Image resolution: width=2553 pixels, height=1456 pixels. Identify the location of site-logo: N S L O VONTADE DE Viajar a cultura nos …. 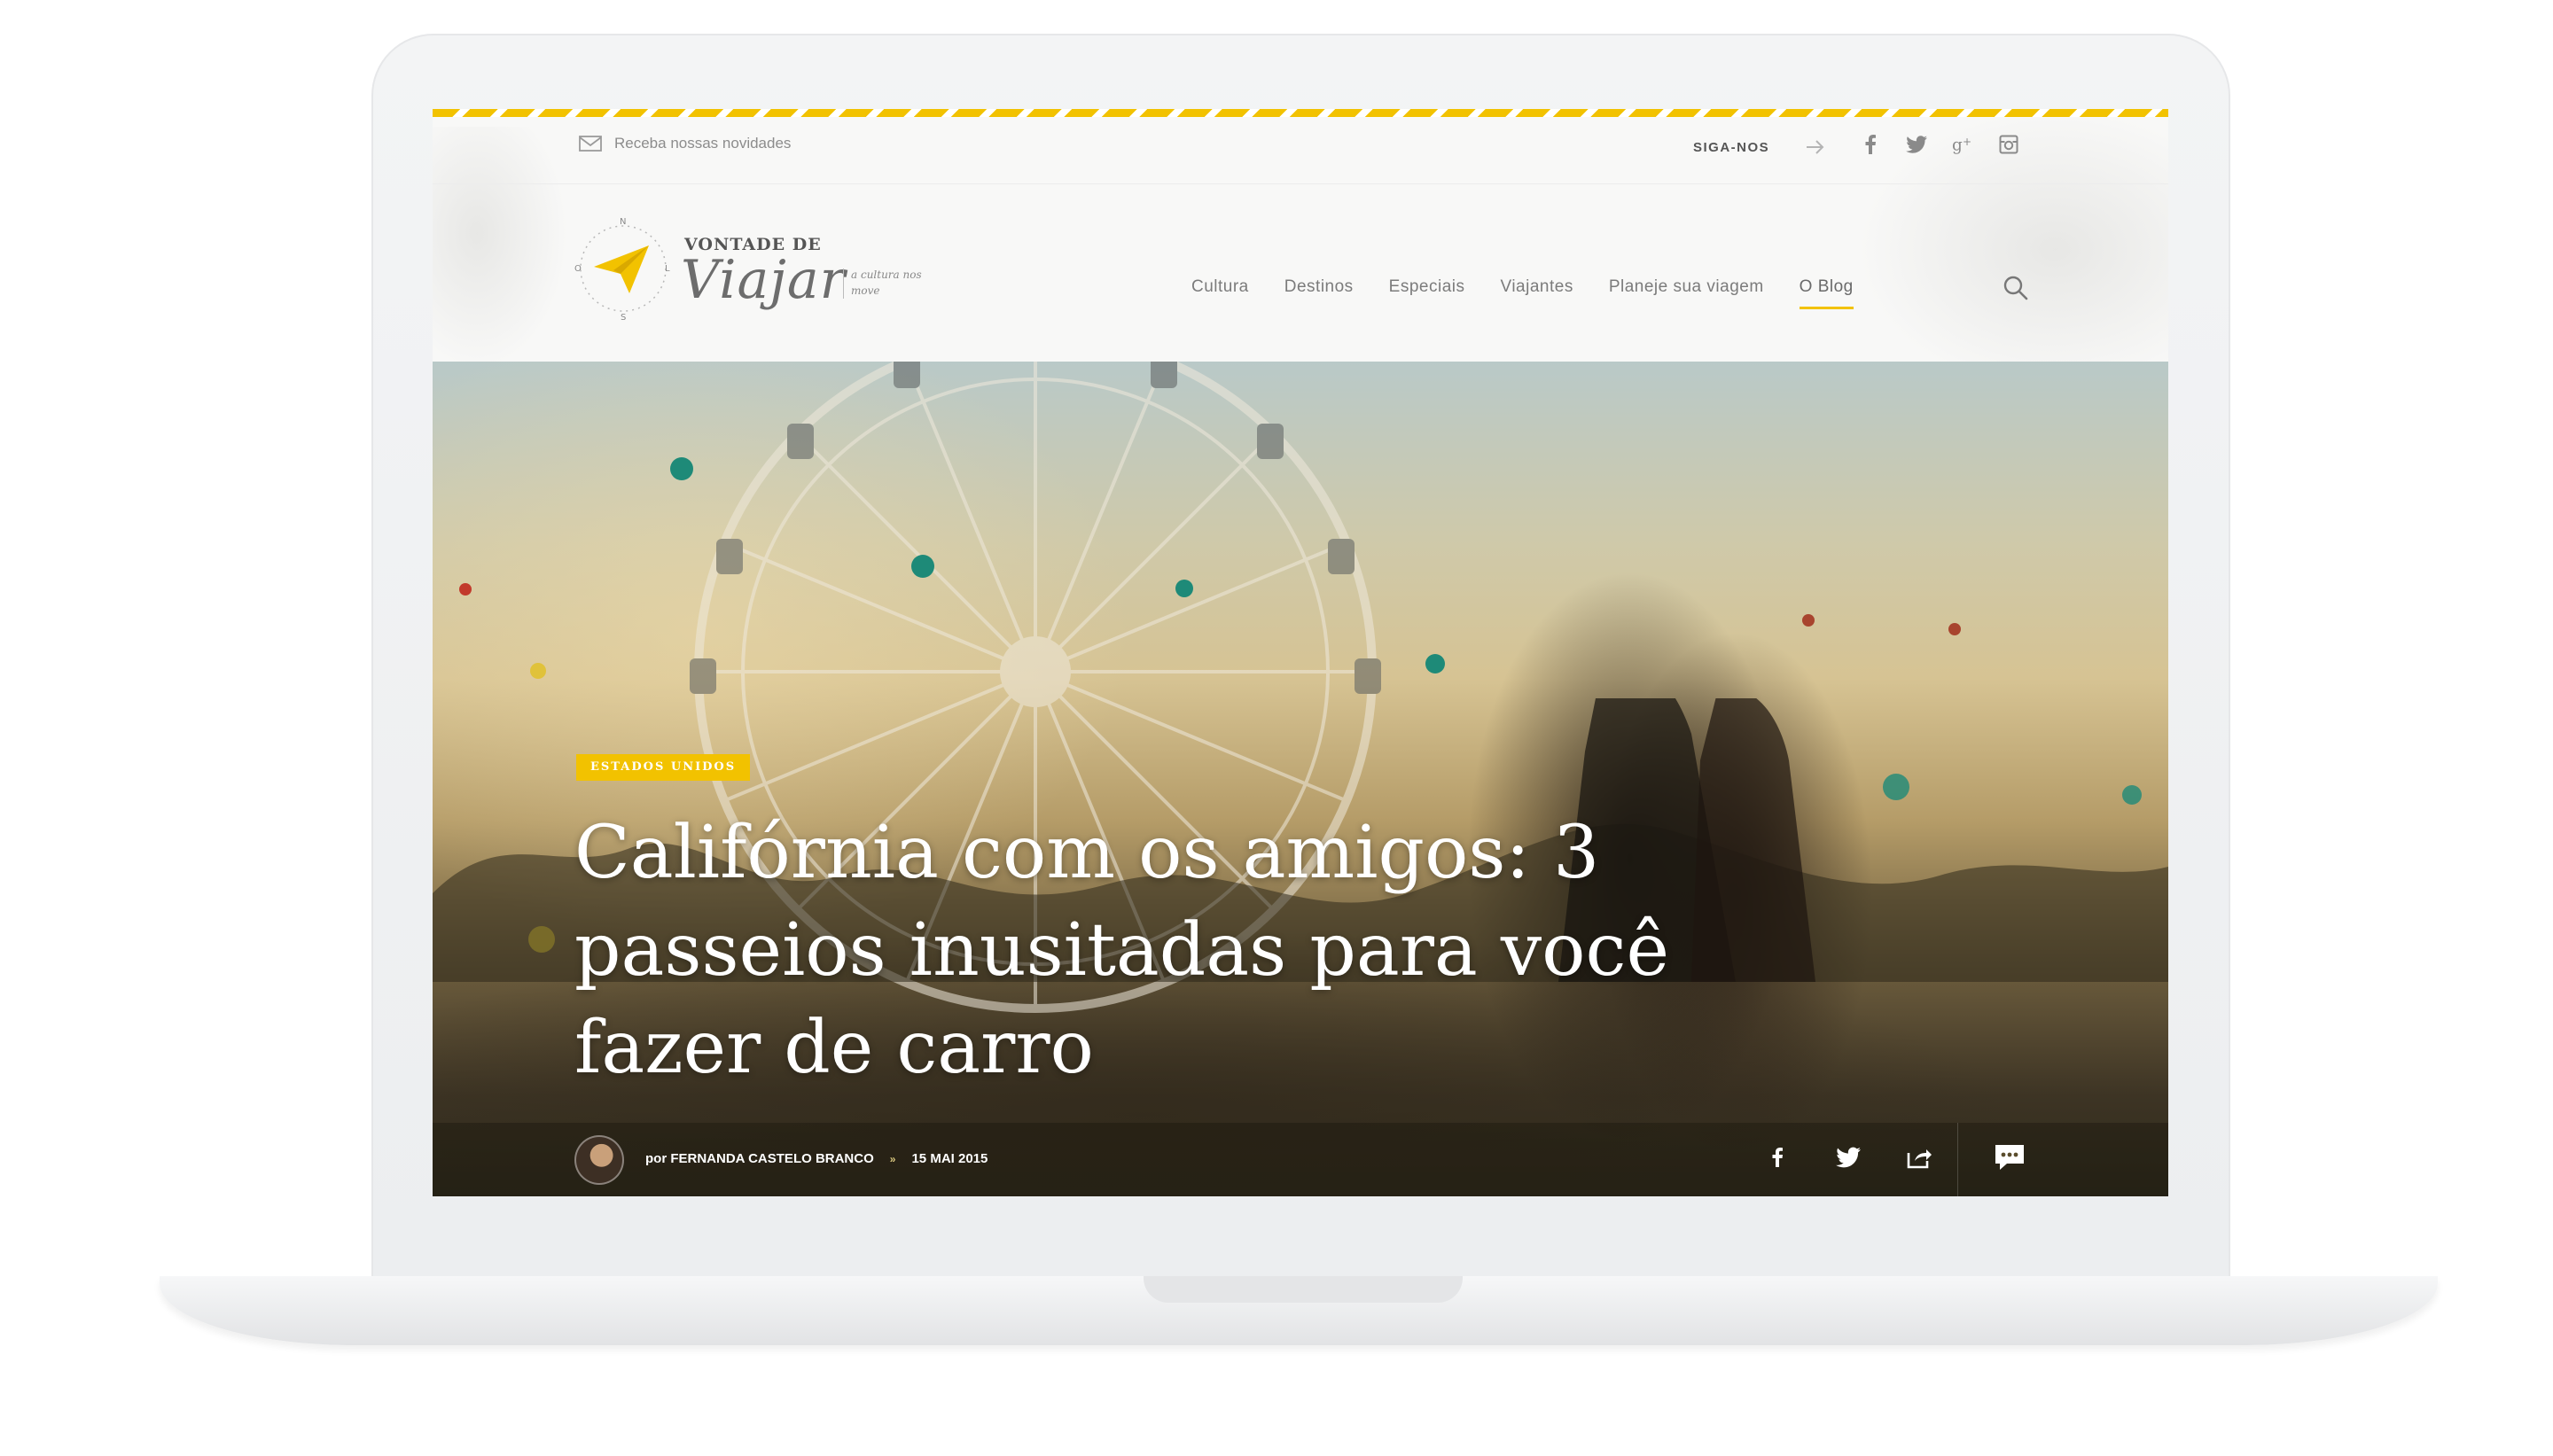
(748, 268).